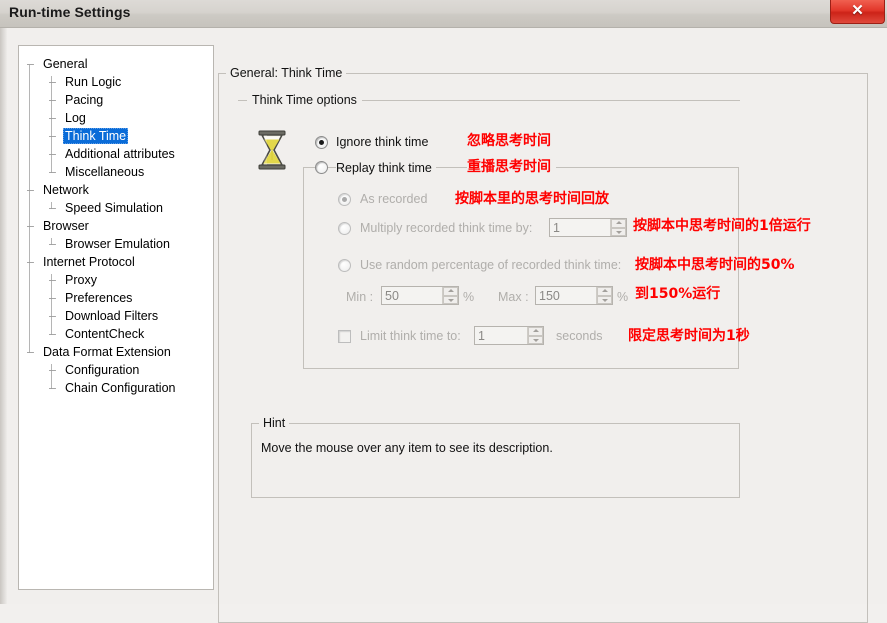  Describe the element at coordinates (501, 335) in the screenshot. I see `limit-seconds-value: 1` at that location.